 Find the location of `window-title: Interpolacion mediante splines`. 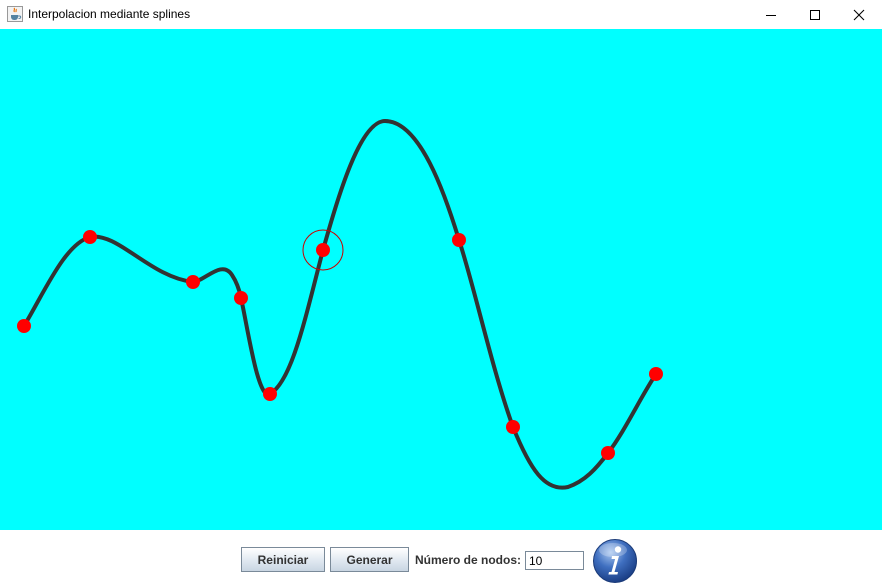

window-title: Interpolacion mediante splines is located at coordinates (109, 14).